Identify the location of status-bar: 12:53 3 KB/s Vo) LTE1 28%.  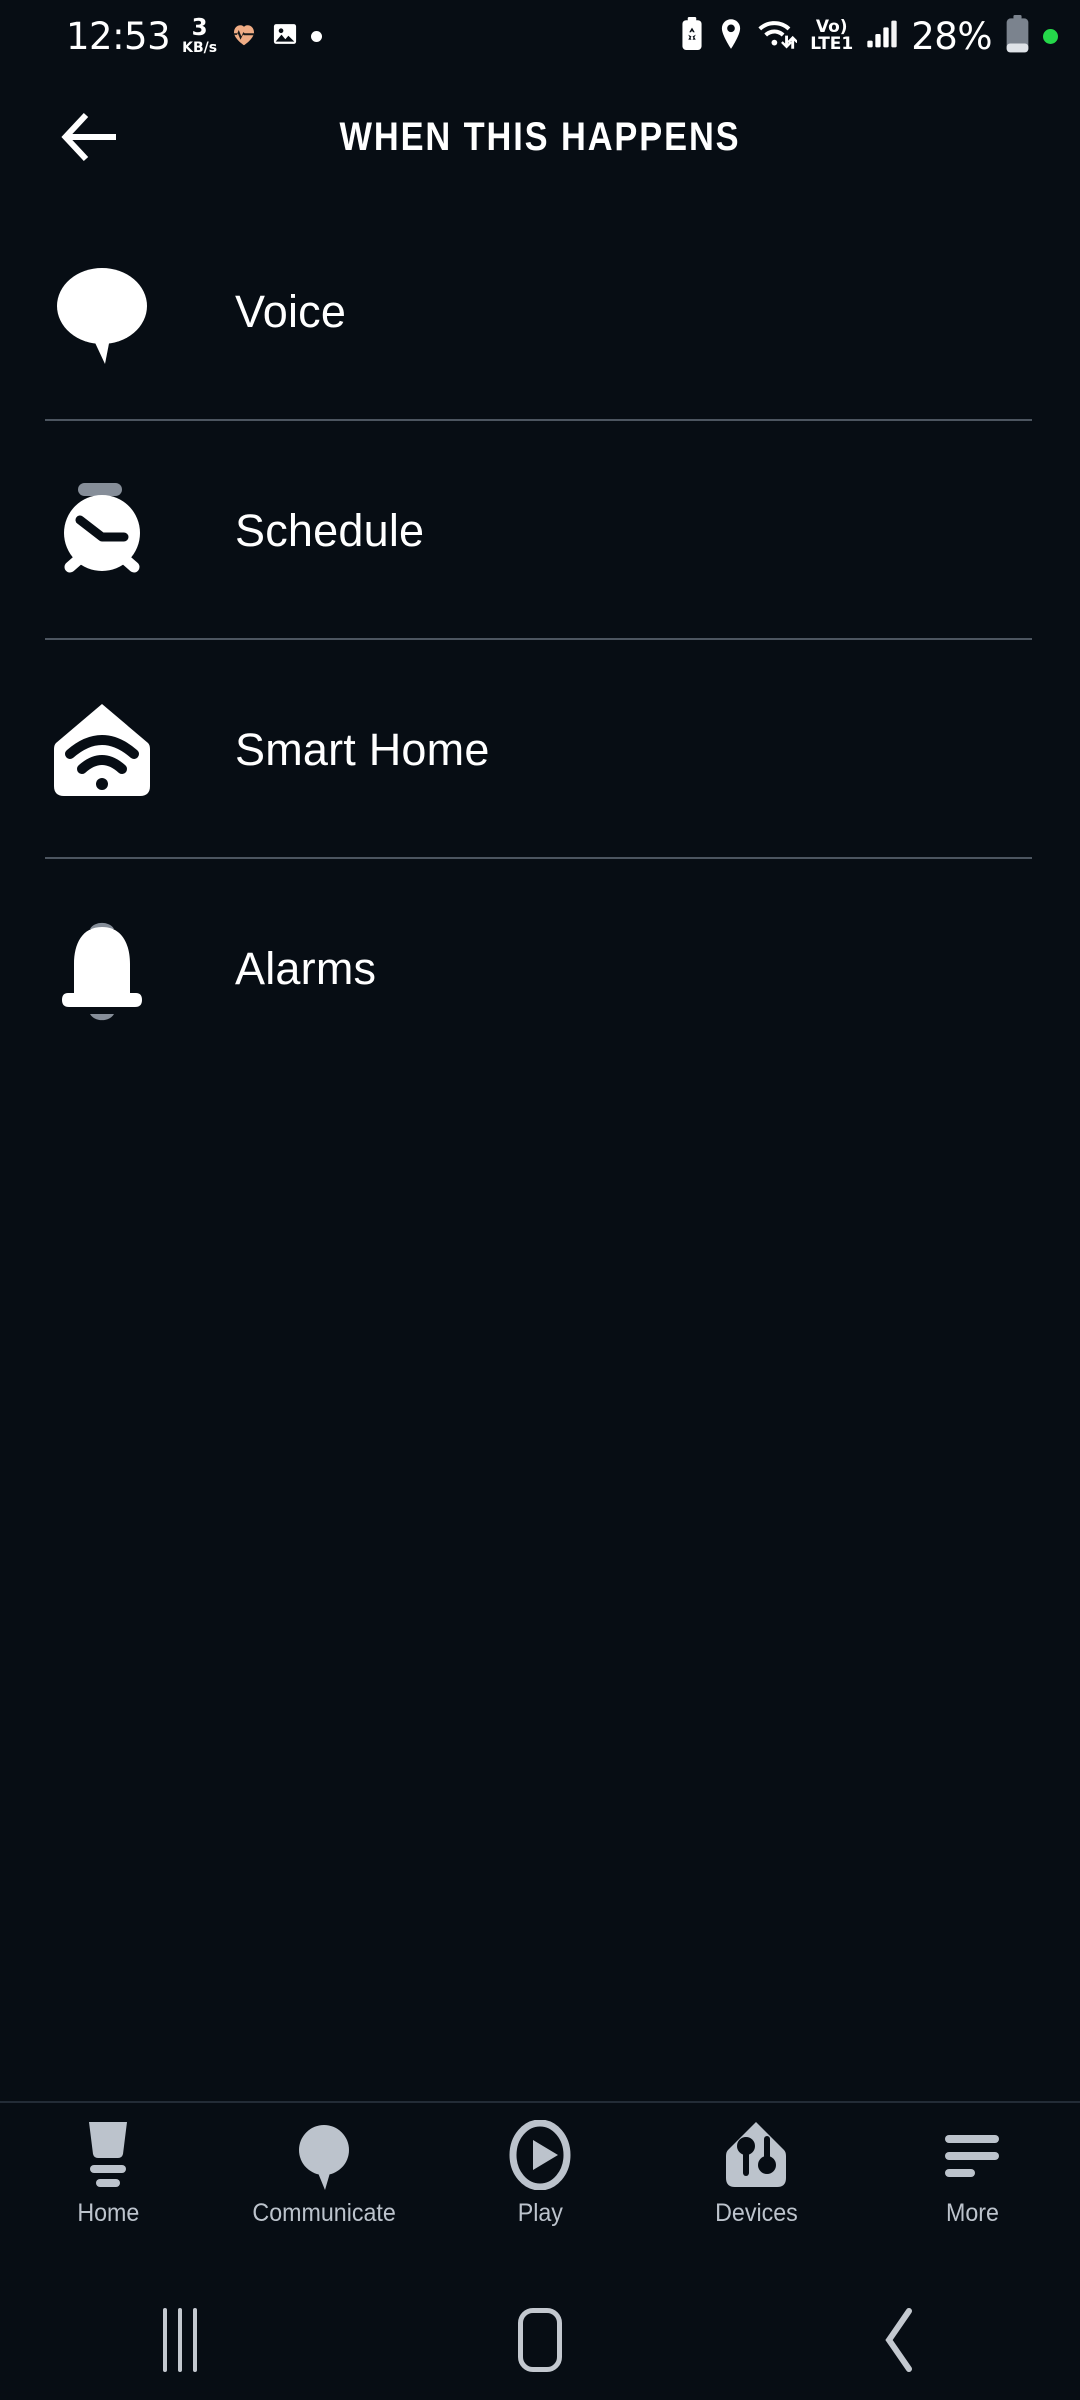
(540, 36).